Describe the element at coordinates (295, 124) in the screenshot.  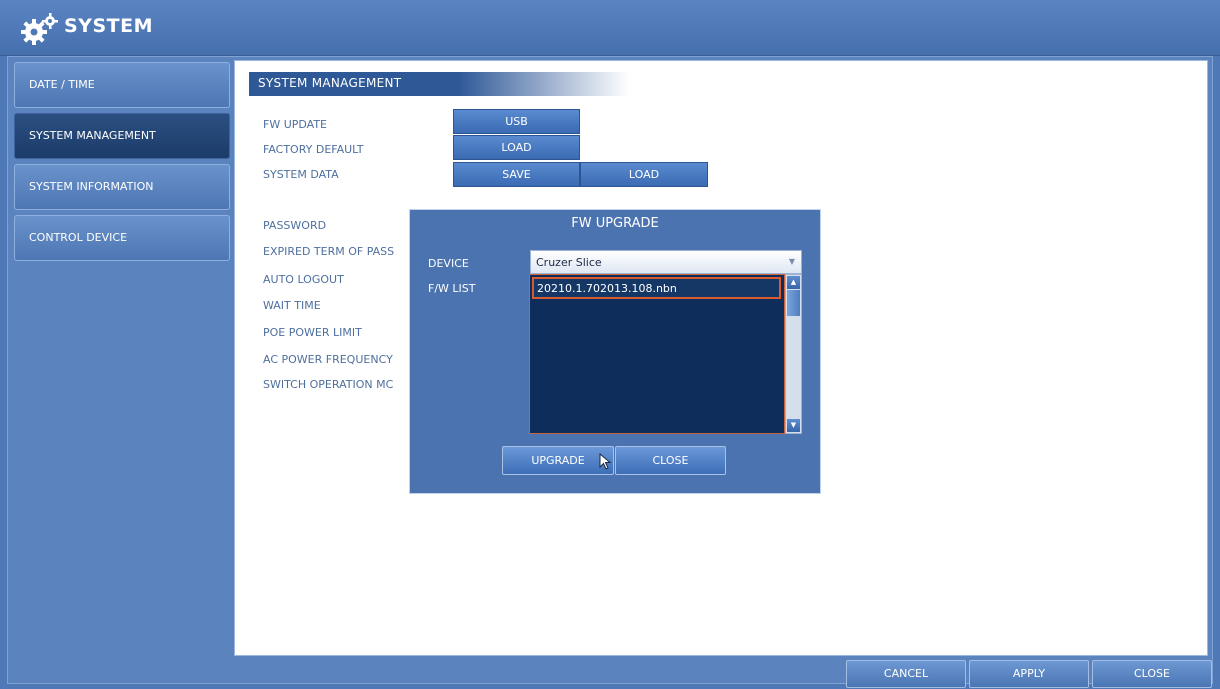
I see `fw-update-label: FW UPDATE` at that location.